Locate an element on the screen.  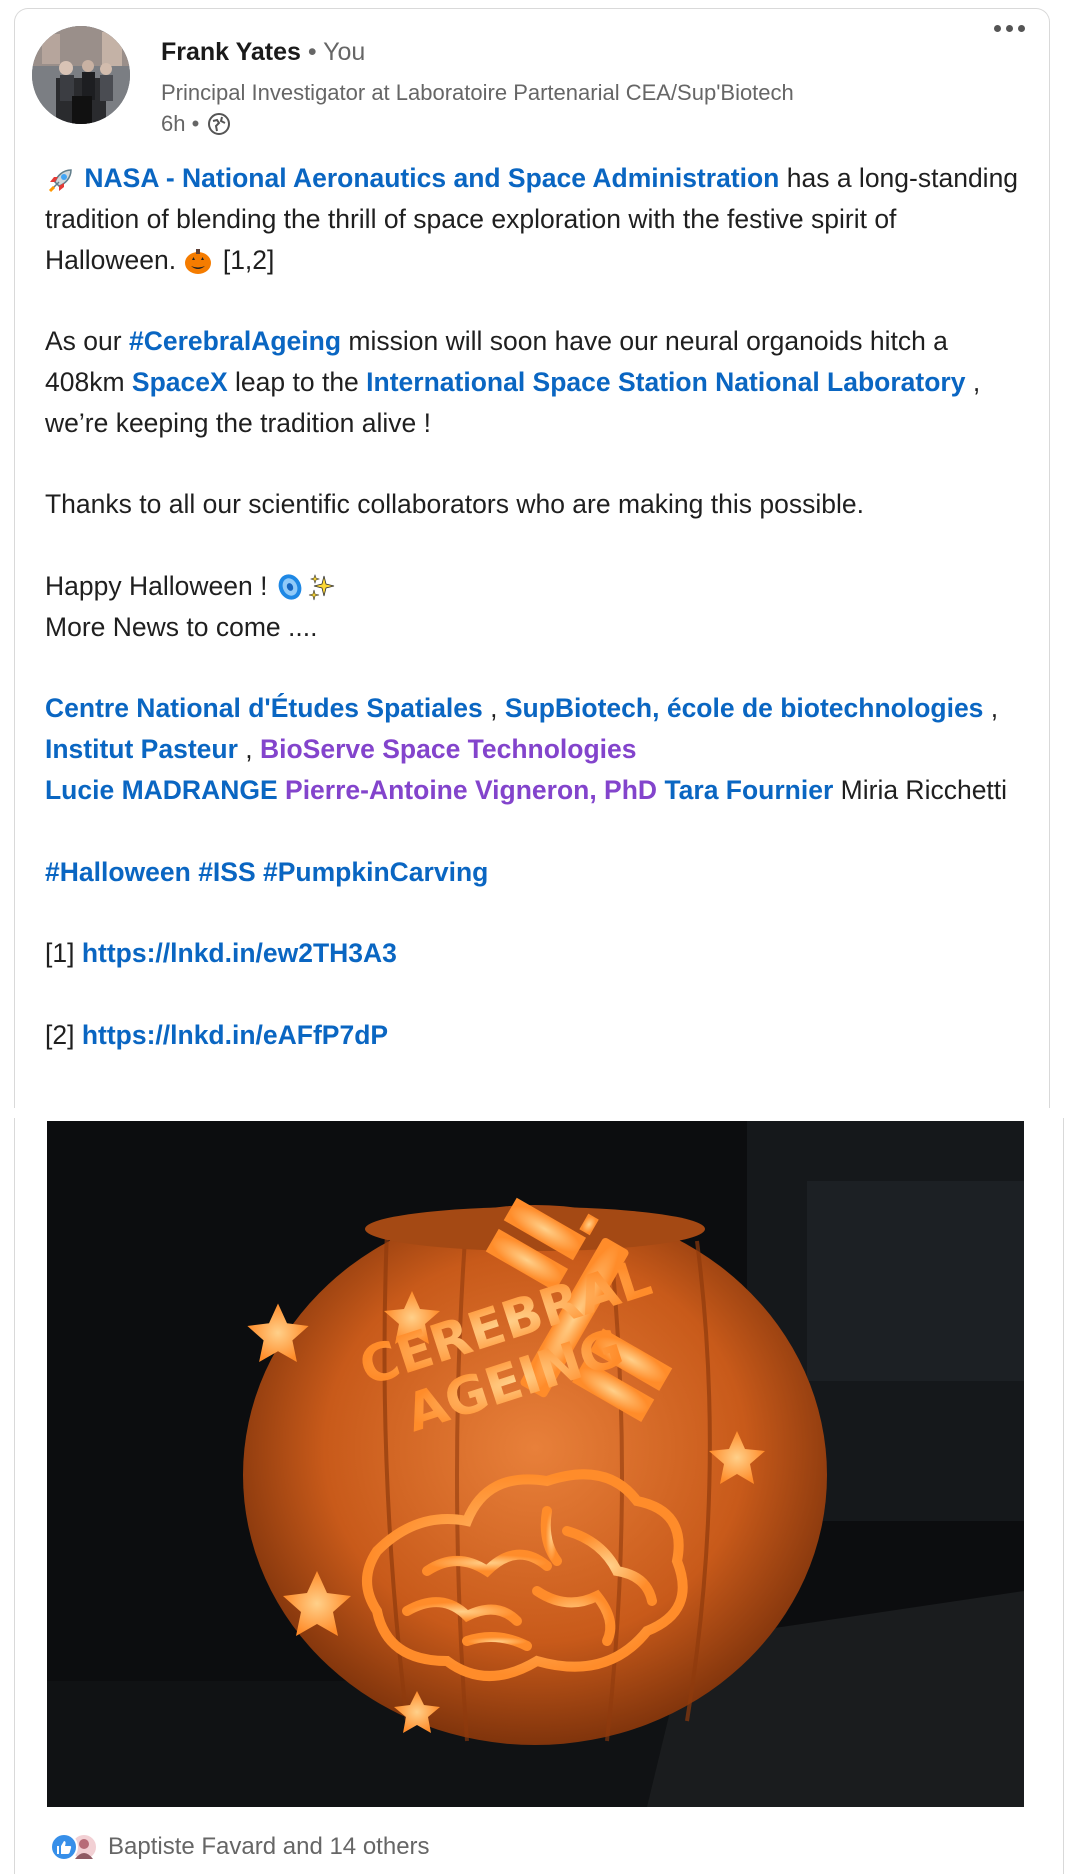
more-options-icon is located at coordinates (1009, 28).